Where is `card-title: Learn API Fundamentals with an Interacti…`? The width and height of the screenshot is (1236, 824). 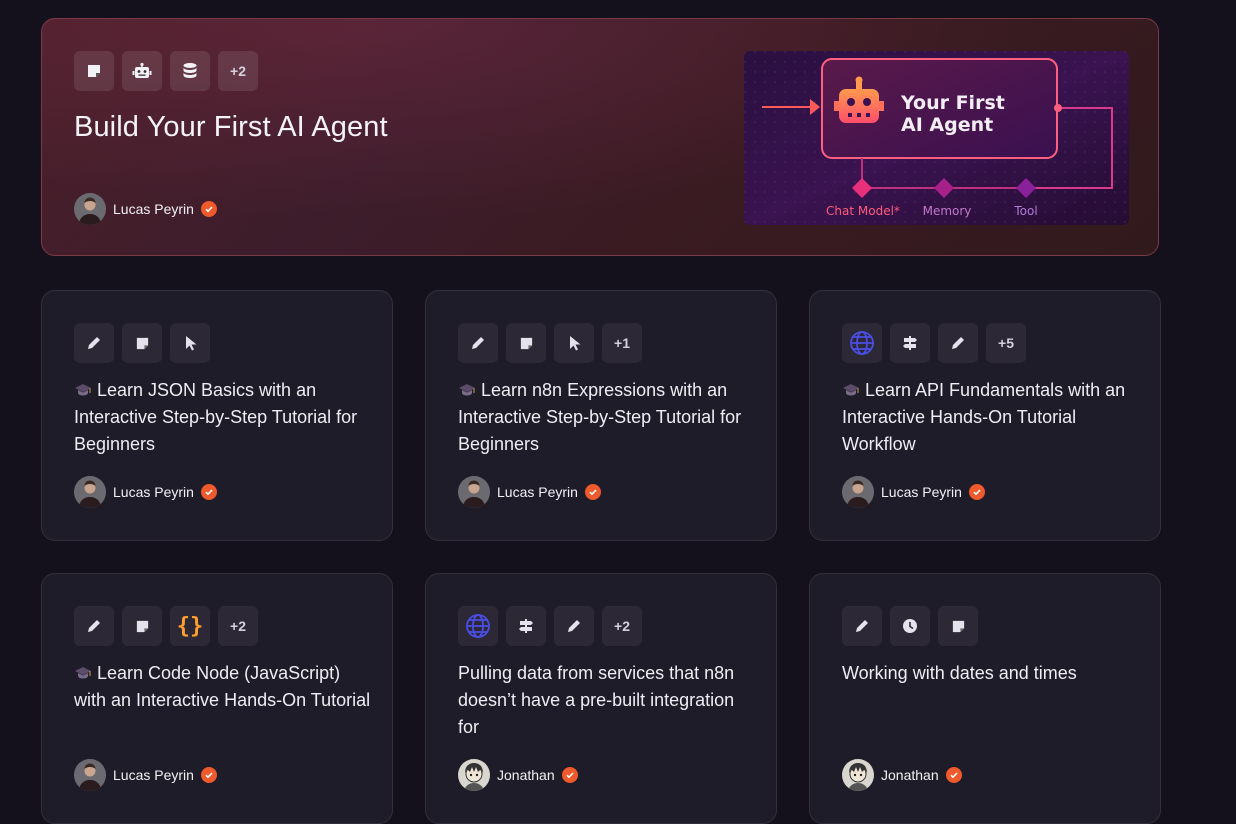
card-title: Learn API Fundamentals with an Interacti… is located at coordinates (984, 417).